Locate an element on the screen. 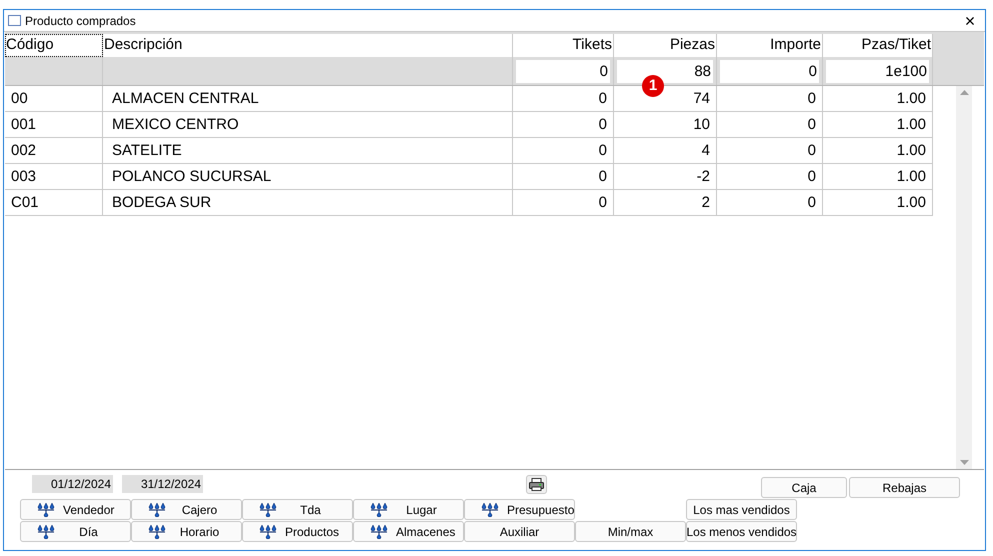  caja-button: Caja is located at coordinates (804, 487).